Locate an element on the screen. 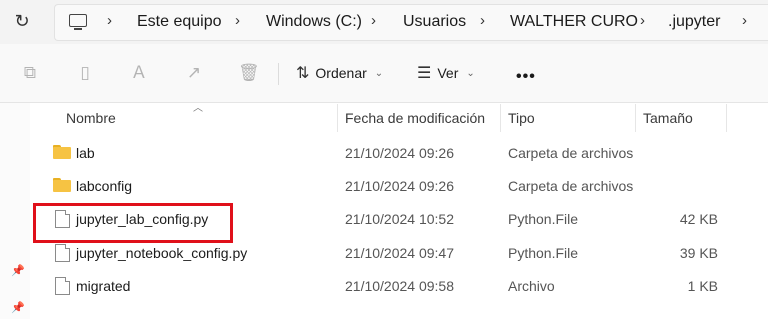  view-button: ☰ Ver ⌄ is located at coordinates (446, 73).